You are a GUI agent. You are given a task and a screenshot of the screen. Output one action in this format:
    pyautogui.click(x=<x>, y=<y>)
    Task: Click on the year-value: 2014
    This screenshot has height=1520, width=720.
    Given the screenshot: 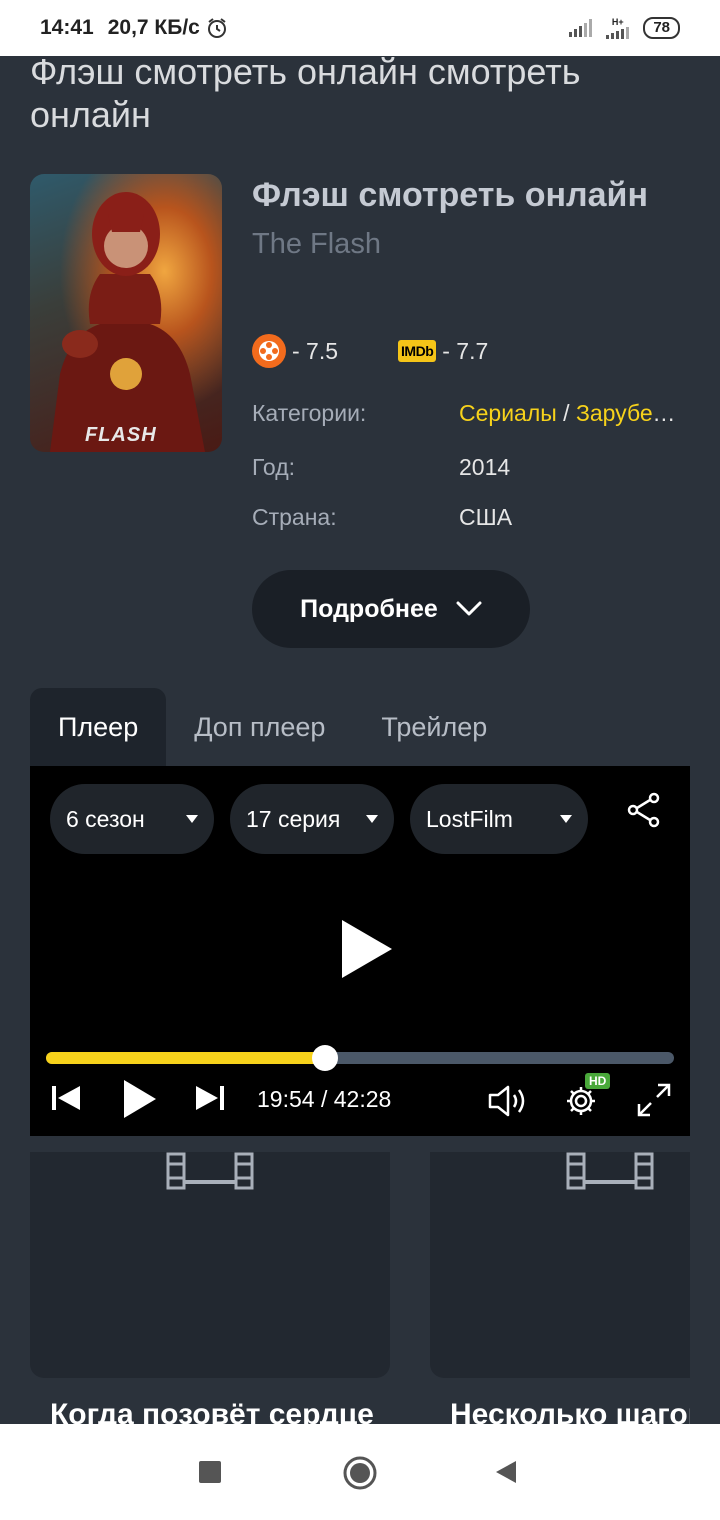 What is the action you would take?
    pyautogui.click(x=485, y=467)
    